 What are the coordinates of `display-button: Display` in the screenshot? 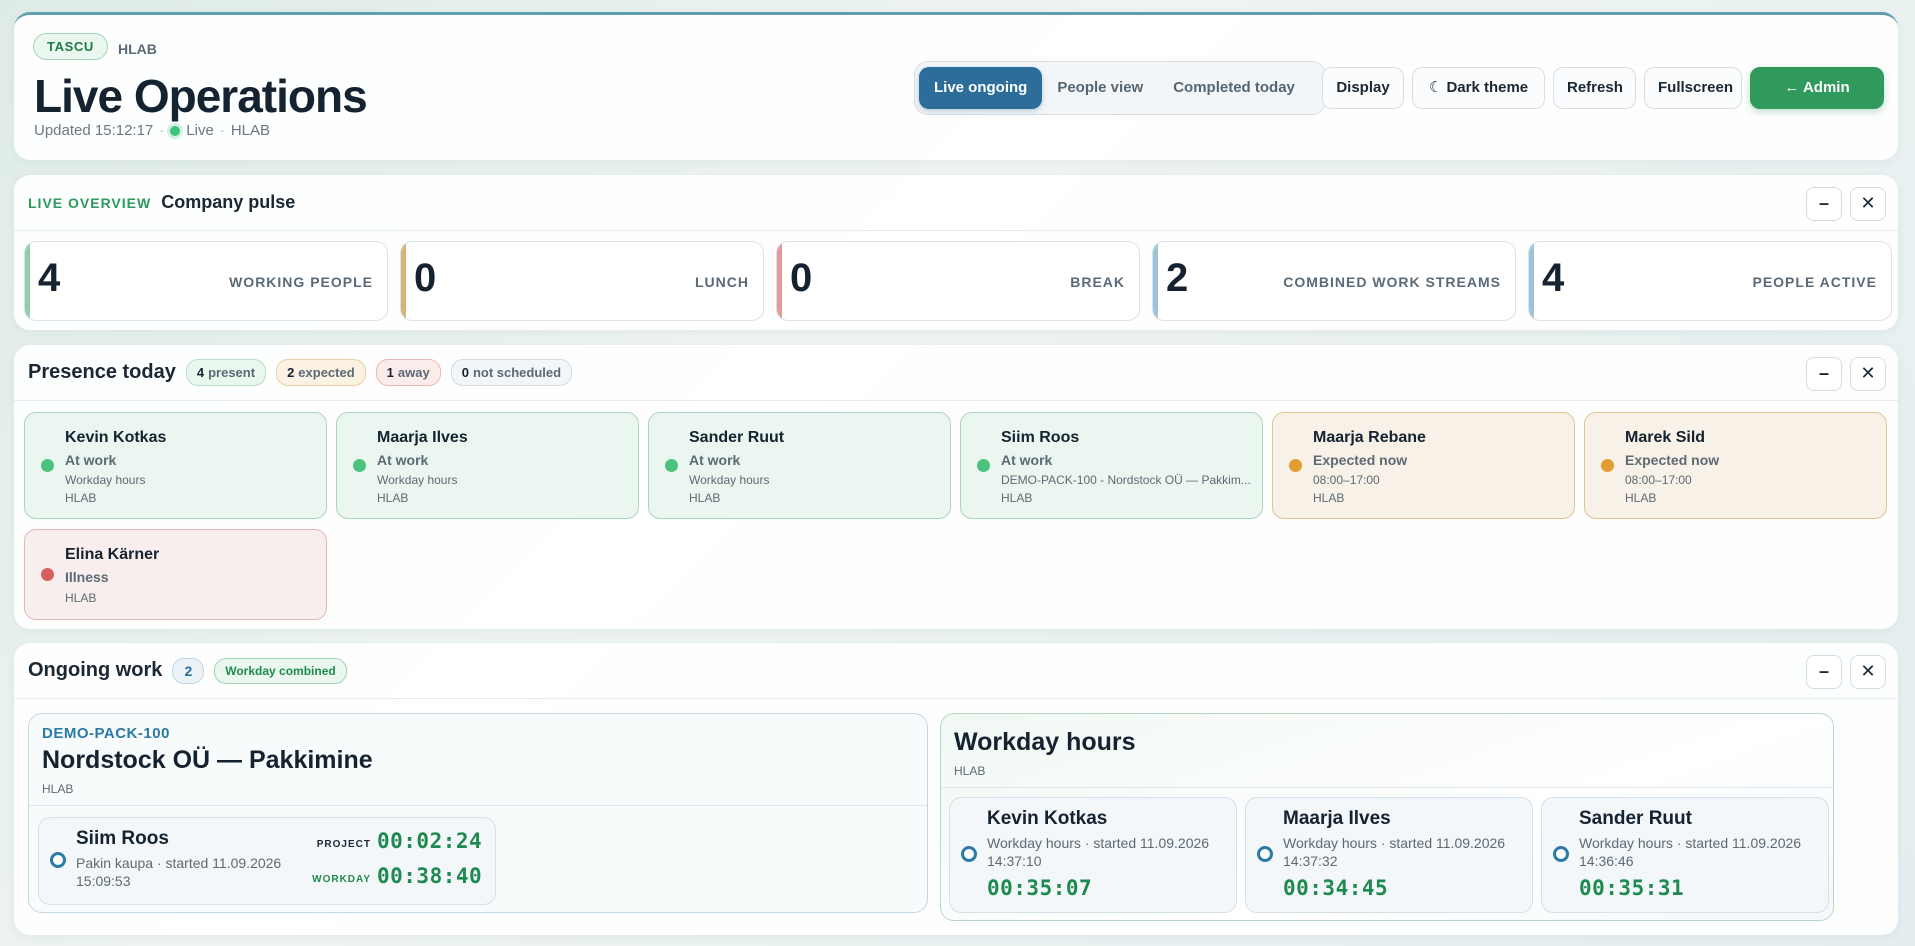 It's located at (1363, 88).